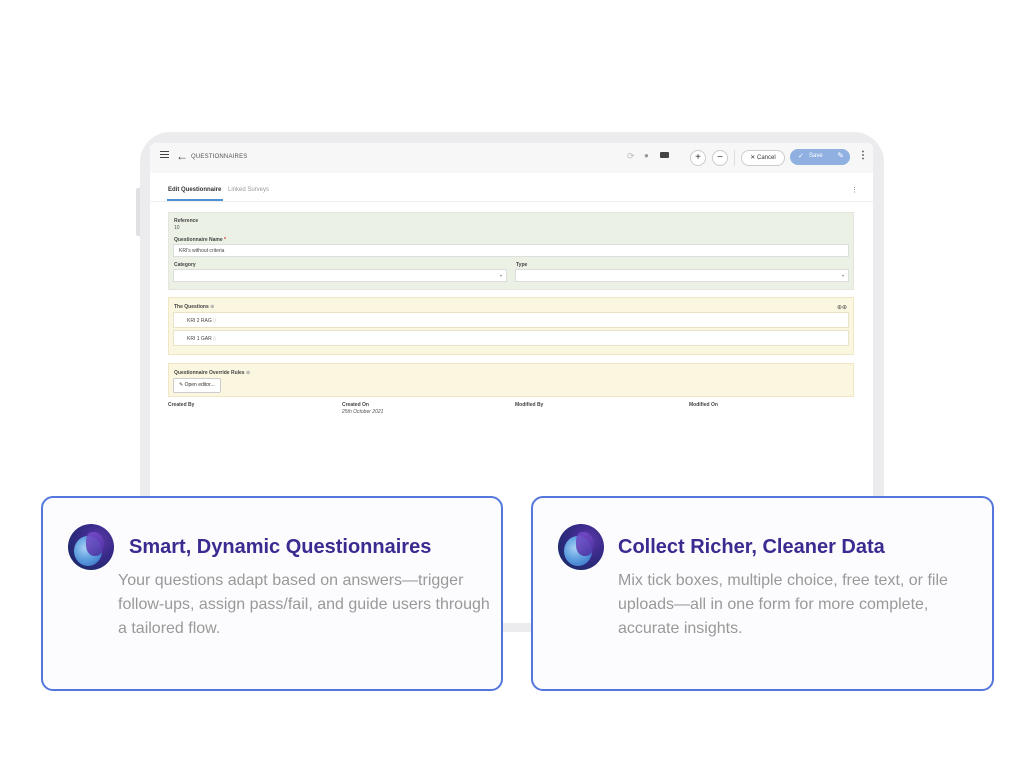 Image resolution: width=1024 pixels, height=768 pixels. I want to click on tab-bar: Edit Questionnaire Linked Surveys ⋮, so click(511, 191).